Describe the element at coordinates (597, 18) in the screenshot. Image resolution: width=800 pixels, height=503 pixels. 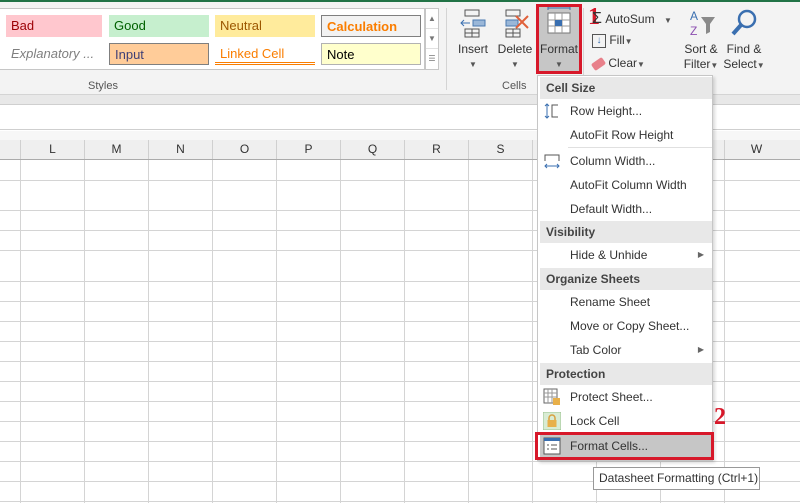
I see `sigma-icon: Σ` at that location.